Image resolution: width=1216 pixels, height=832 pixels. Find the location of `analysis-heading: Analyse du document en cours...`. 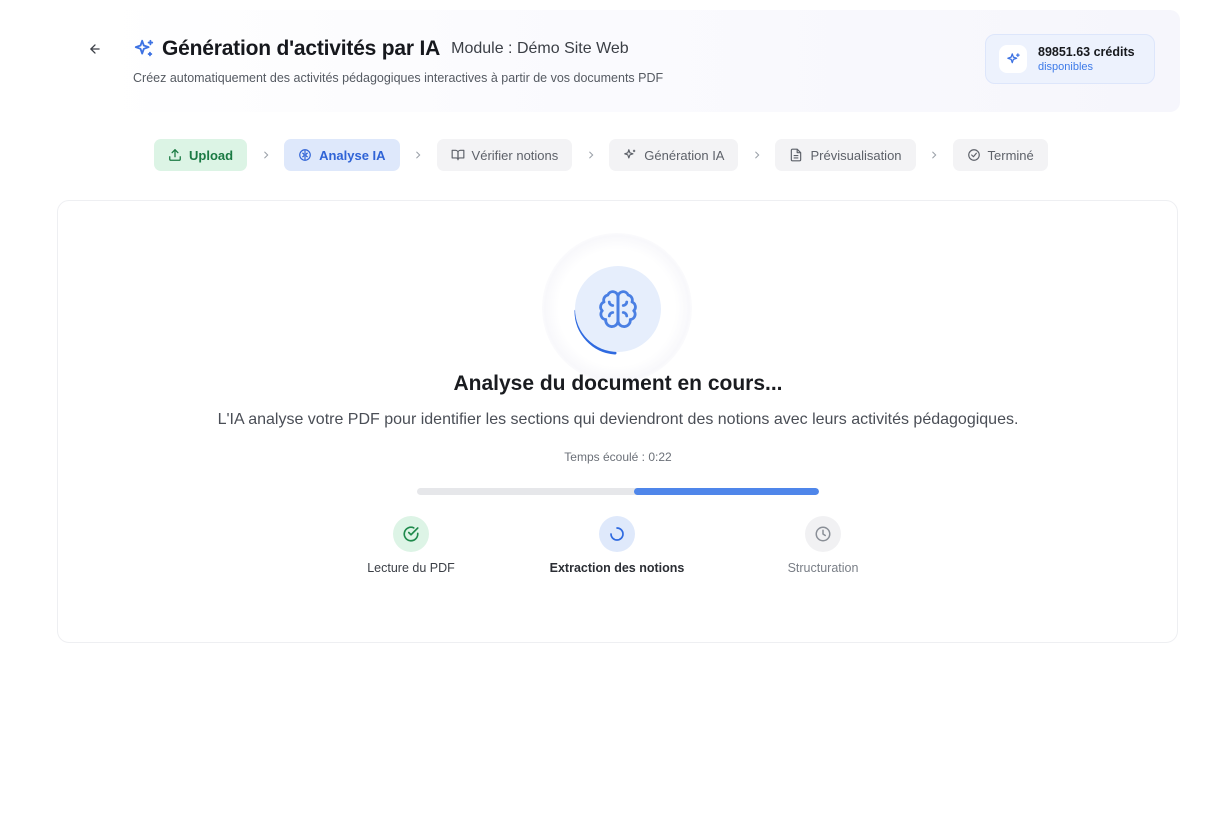

analysis-heading: Analyse du document en cours... is located at coordinates (618, 383).